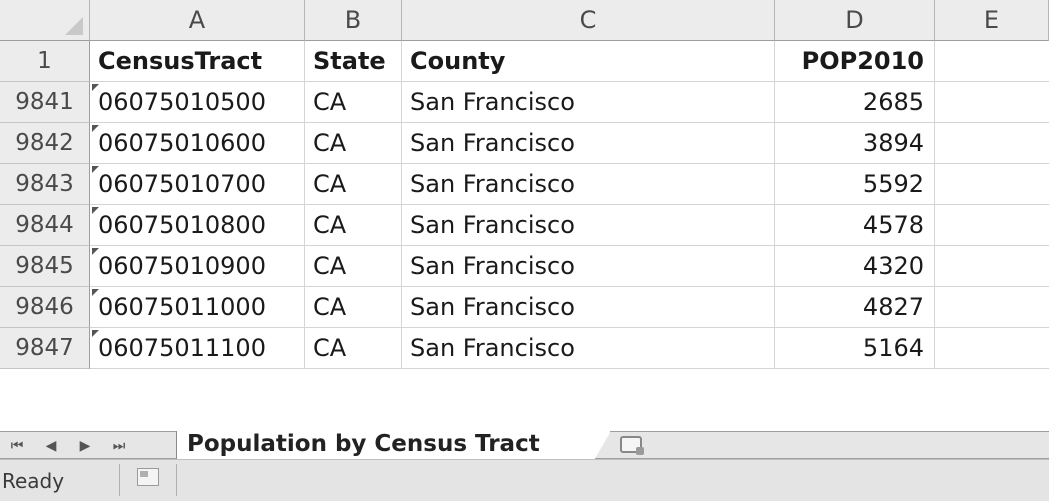 This screenshot has width=1049, height=501. Describe the element at coordinates (353, 20) in the screenshot. I see `column-header-b: B` at that location.